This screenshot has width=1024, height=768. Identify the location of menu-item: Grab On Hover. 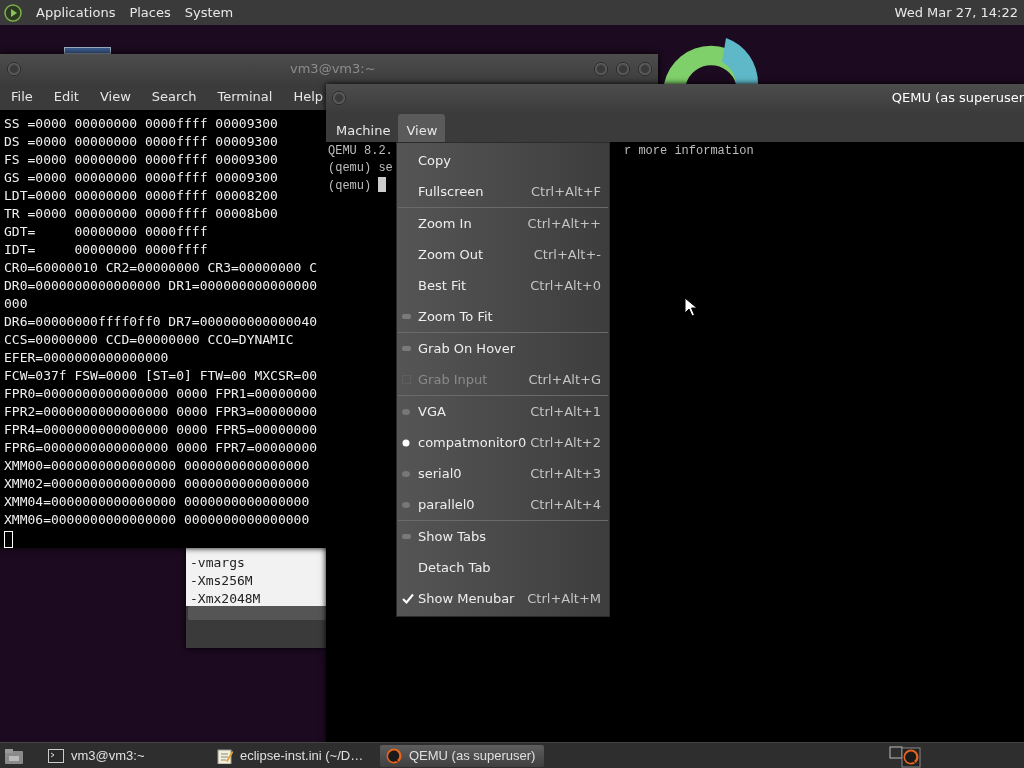
(503, 348).